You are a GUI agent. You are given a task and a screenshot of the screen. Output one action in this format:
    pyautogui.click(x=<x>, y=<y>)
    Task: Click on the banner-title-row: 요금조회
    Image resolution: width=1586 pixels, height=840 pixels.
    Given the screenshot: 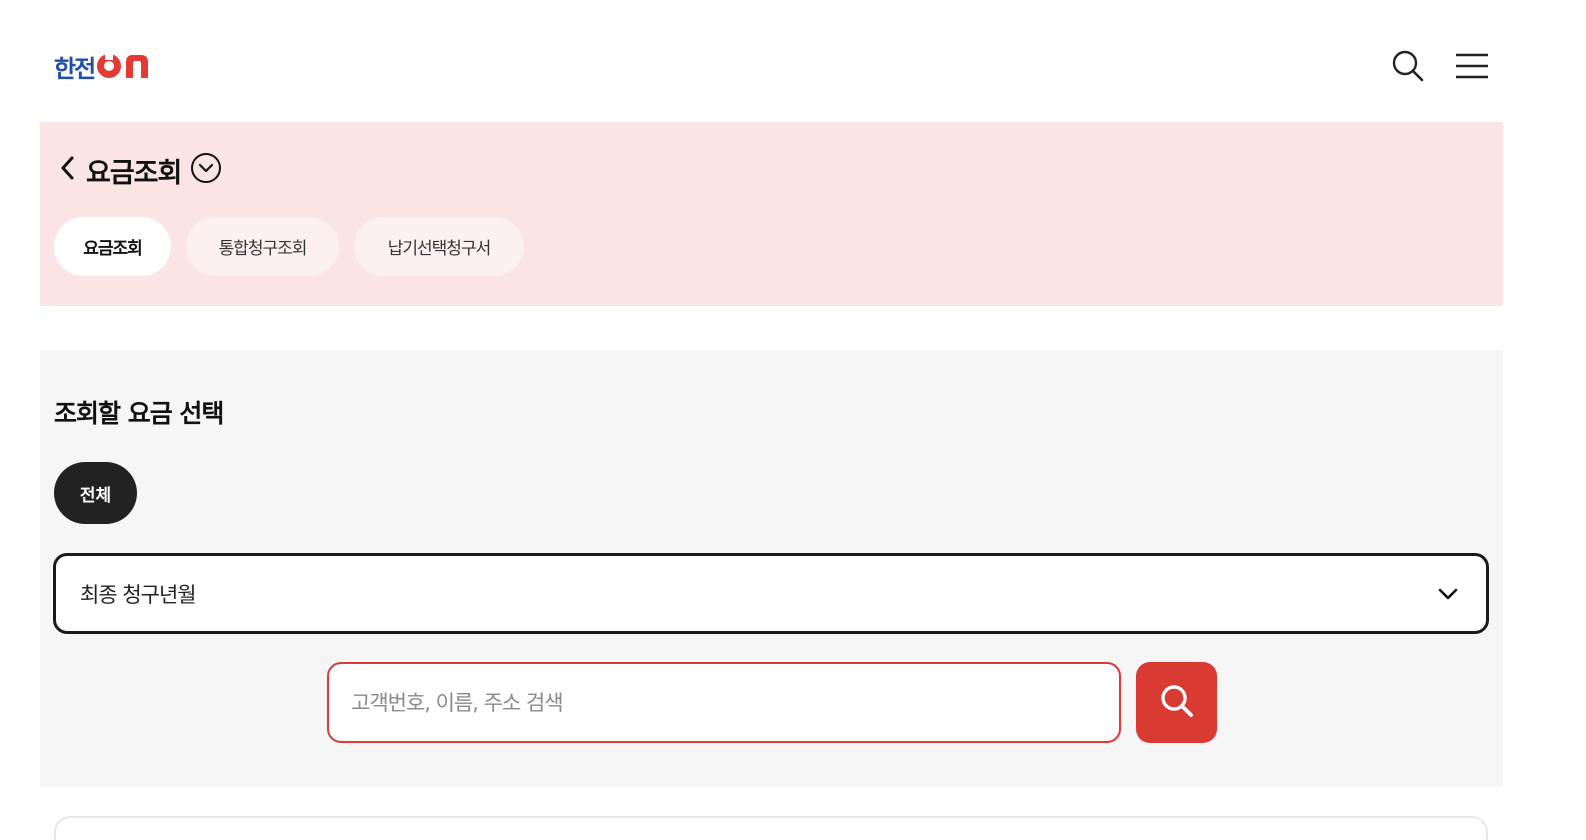 What is the action you would take?
    pyautogui.click(x=139, y=170)
    